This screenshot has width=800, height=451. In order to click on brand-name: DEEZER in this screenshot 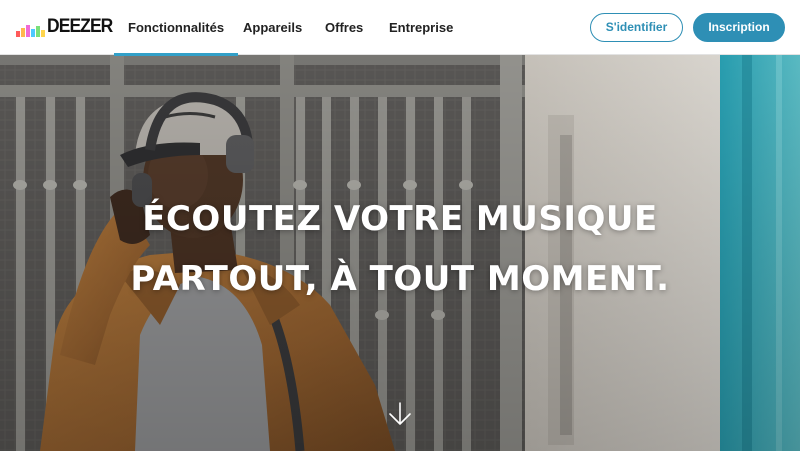, I will do `click(80, 26)`.